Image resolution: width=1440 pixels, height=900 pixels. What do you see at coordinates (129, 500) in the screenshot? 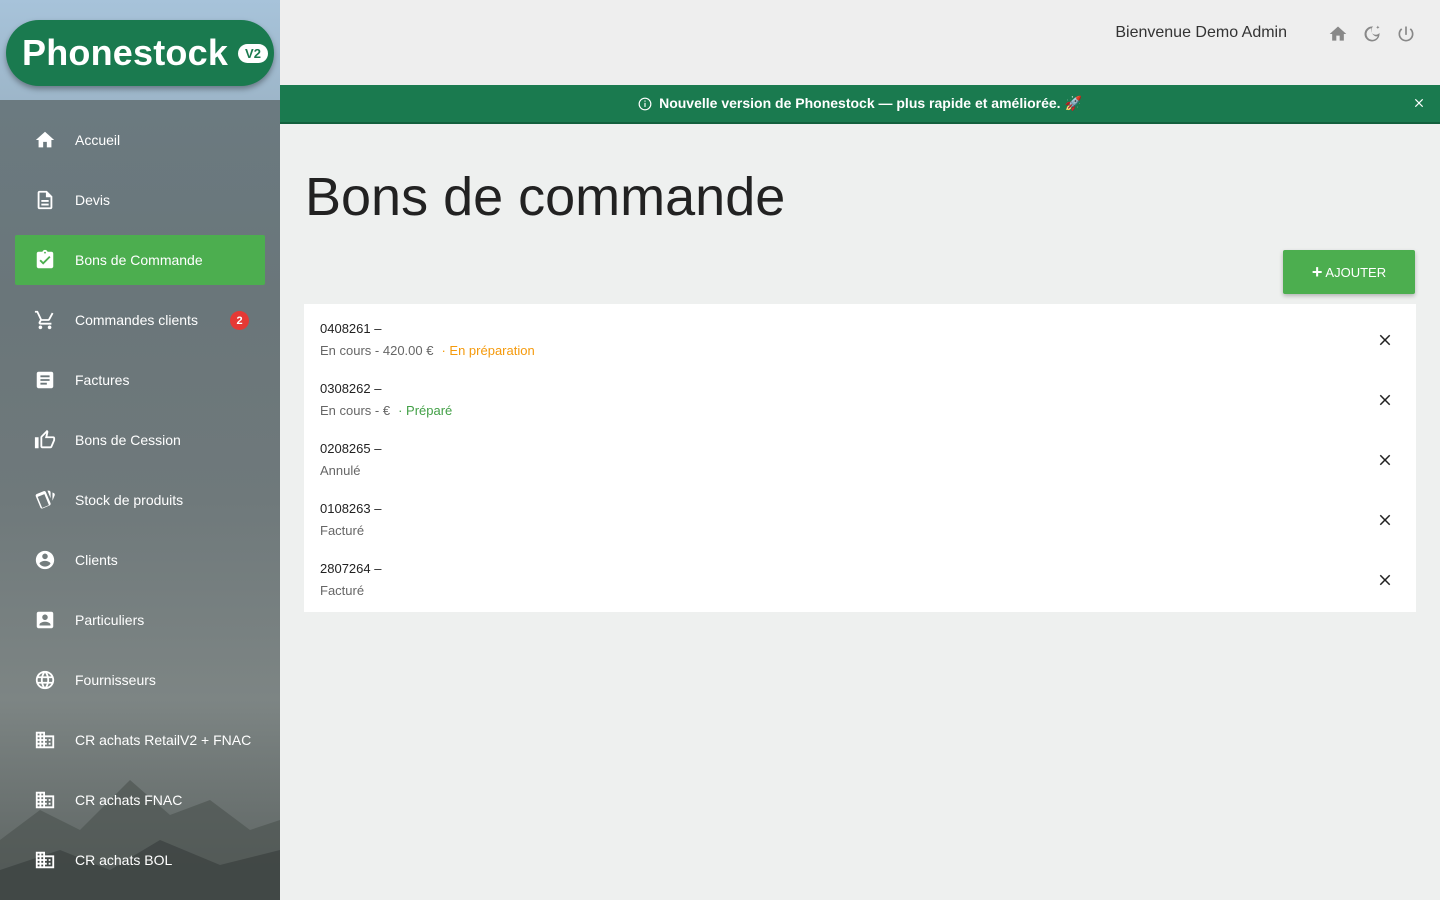
I see `sidebar-item-label: Stock de produits` at bounding box center [129, 500].